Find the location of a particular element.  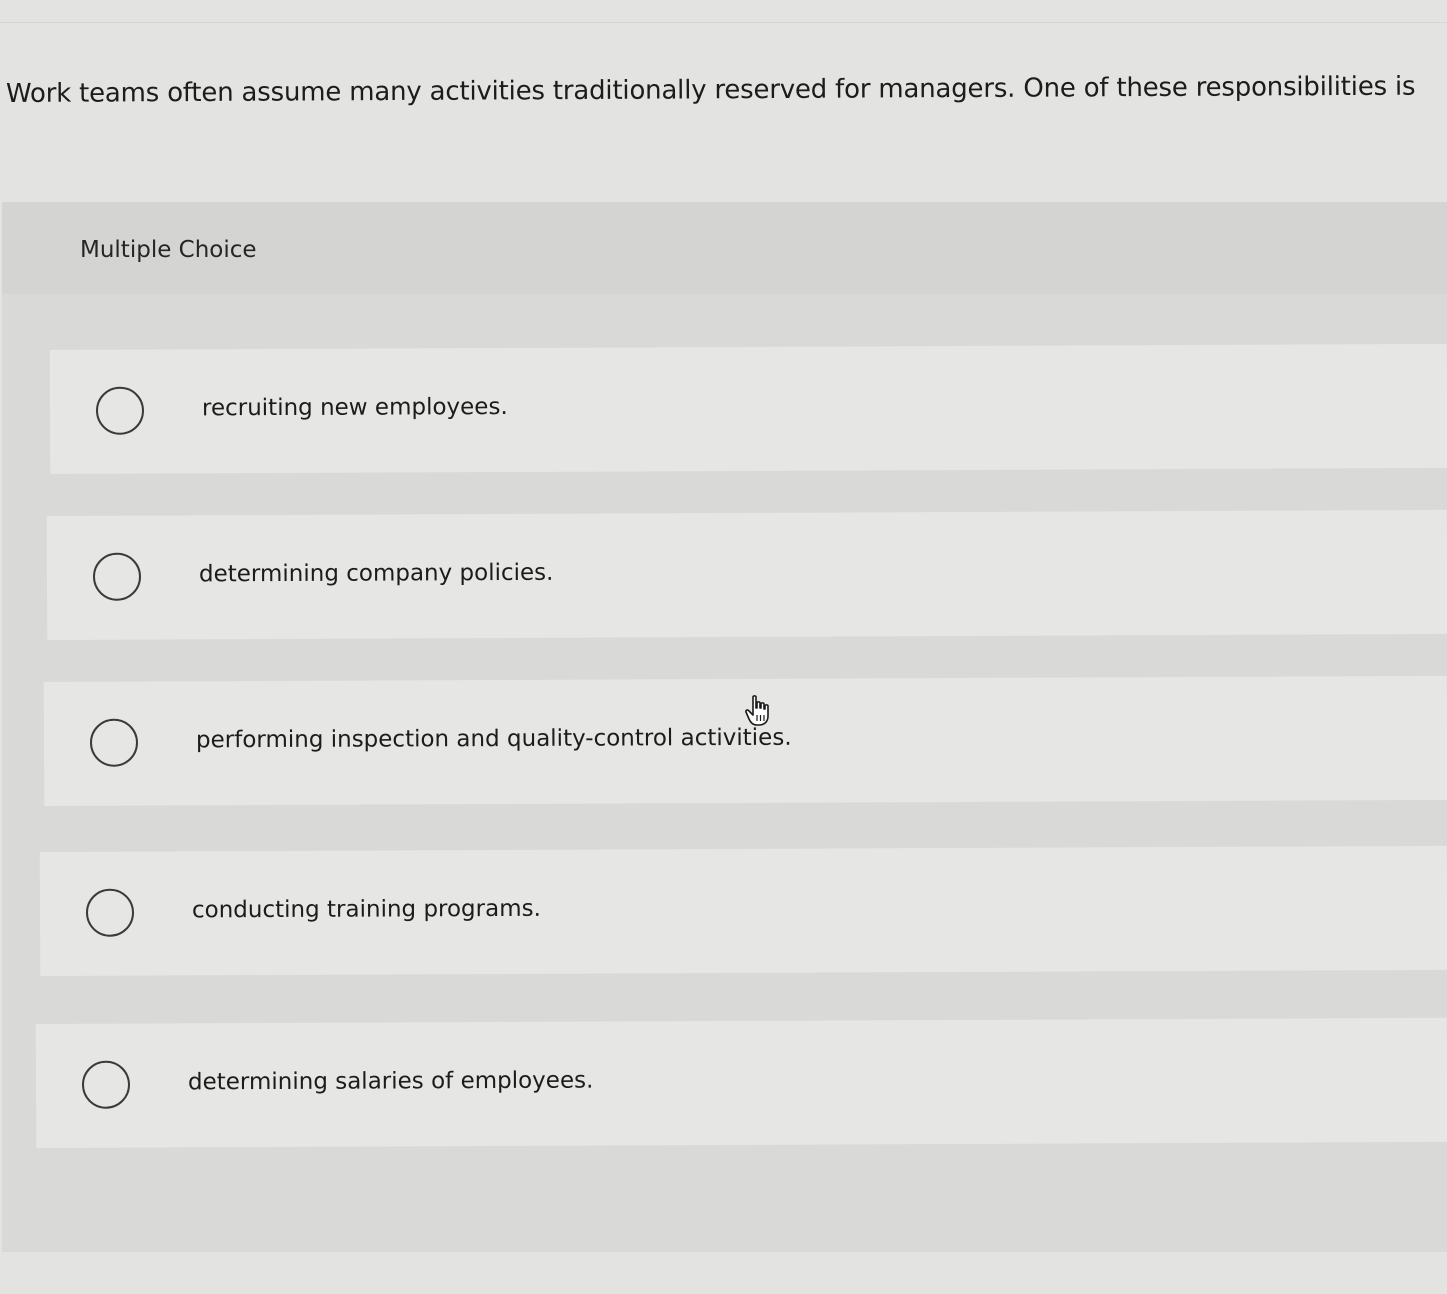

option-1: recruiting new employees. is located at coordinates (748, 408).